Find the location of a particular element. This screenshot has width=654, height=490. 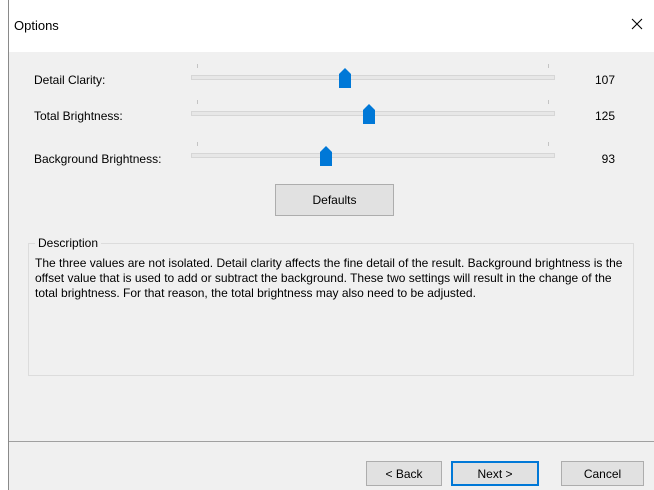

defaults-button: Defaults is located at coordinates (334, 200).